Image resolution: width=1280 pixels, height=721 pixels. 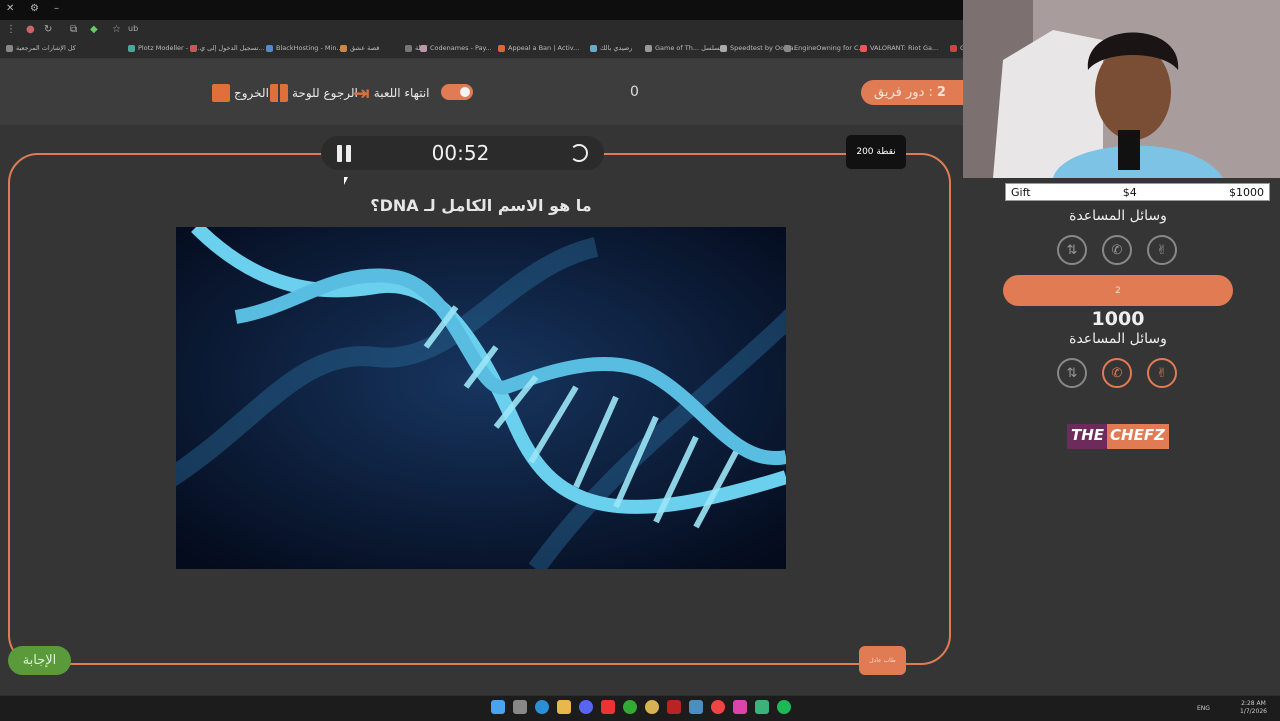 I want to click on logo-part1: THE, so click(x=1087, y=436).